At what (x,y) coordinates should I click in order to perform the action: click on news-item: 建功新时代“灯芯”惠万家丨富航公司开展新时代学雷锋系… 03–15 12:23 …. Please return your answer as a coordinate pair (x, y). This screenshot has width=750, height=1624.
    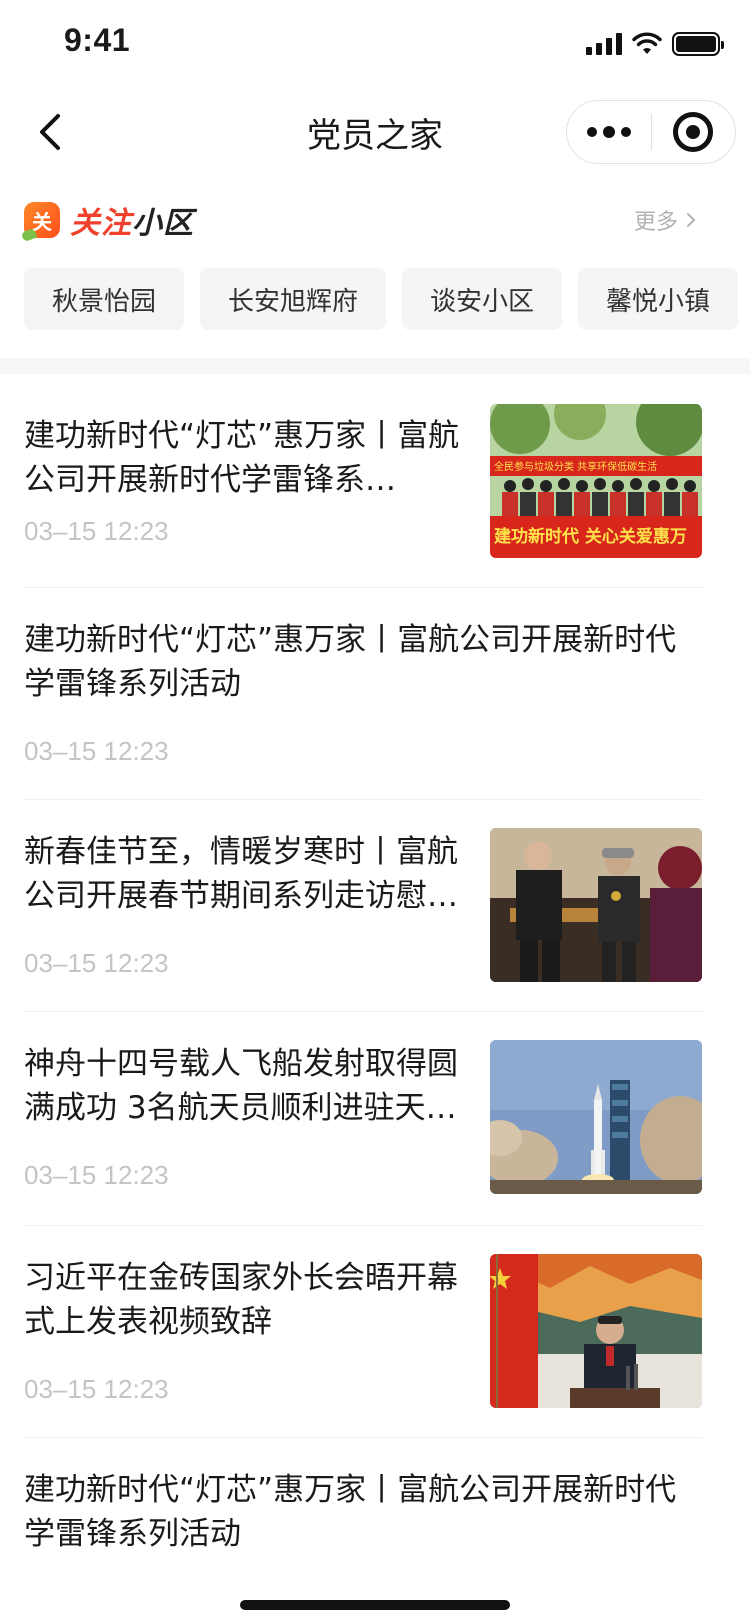
    Looking at the image, I should click on (363, 481).